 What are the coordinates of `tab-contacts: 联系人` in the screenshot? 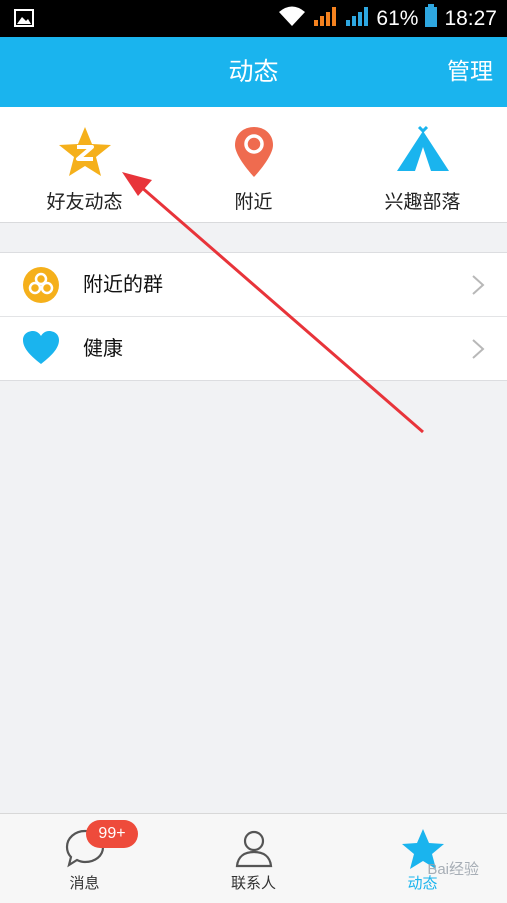 It's located at (253, 858).